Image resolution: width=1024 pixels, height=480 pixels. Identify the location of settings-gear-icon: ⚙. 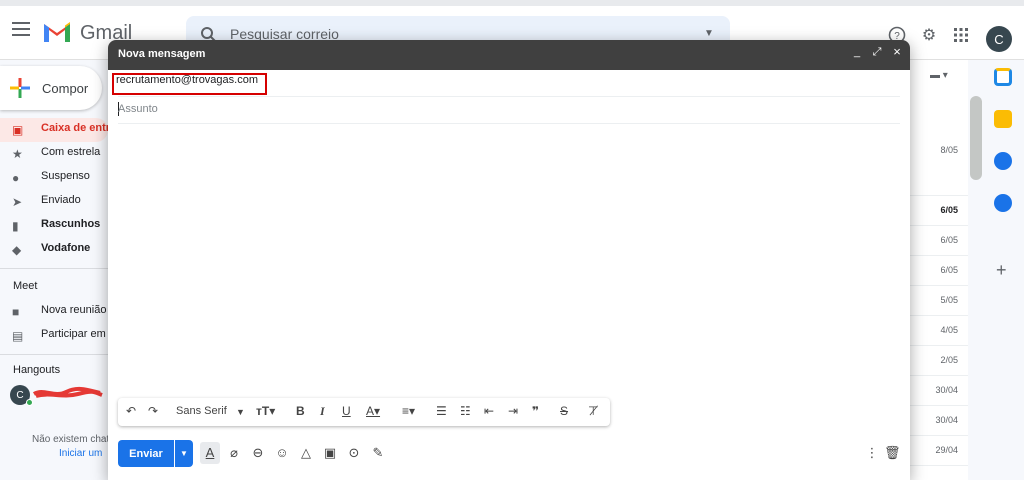
(929, 35).